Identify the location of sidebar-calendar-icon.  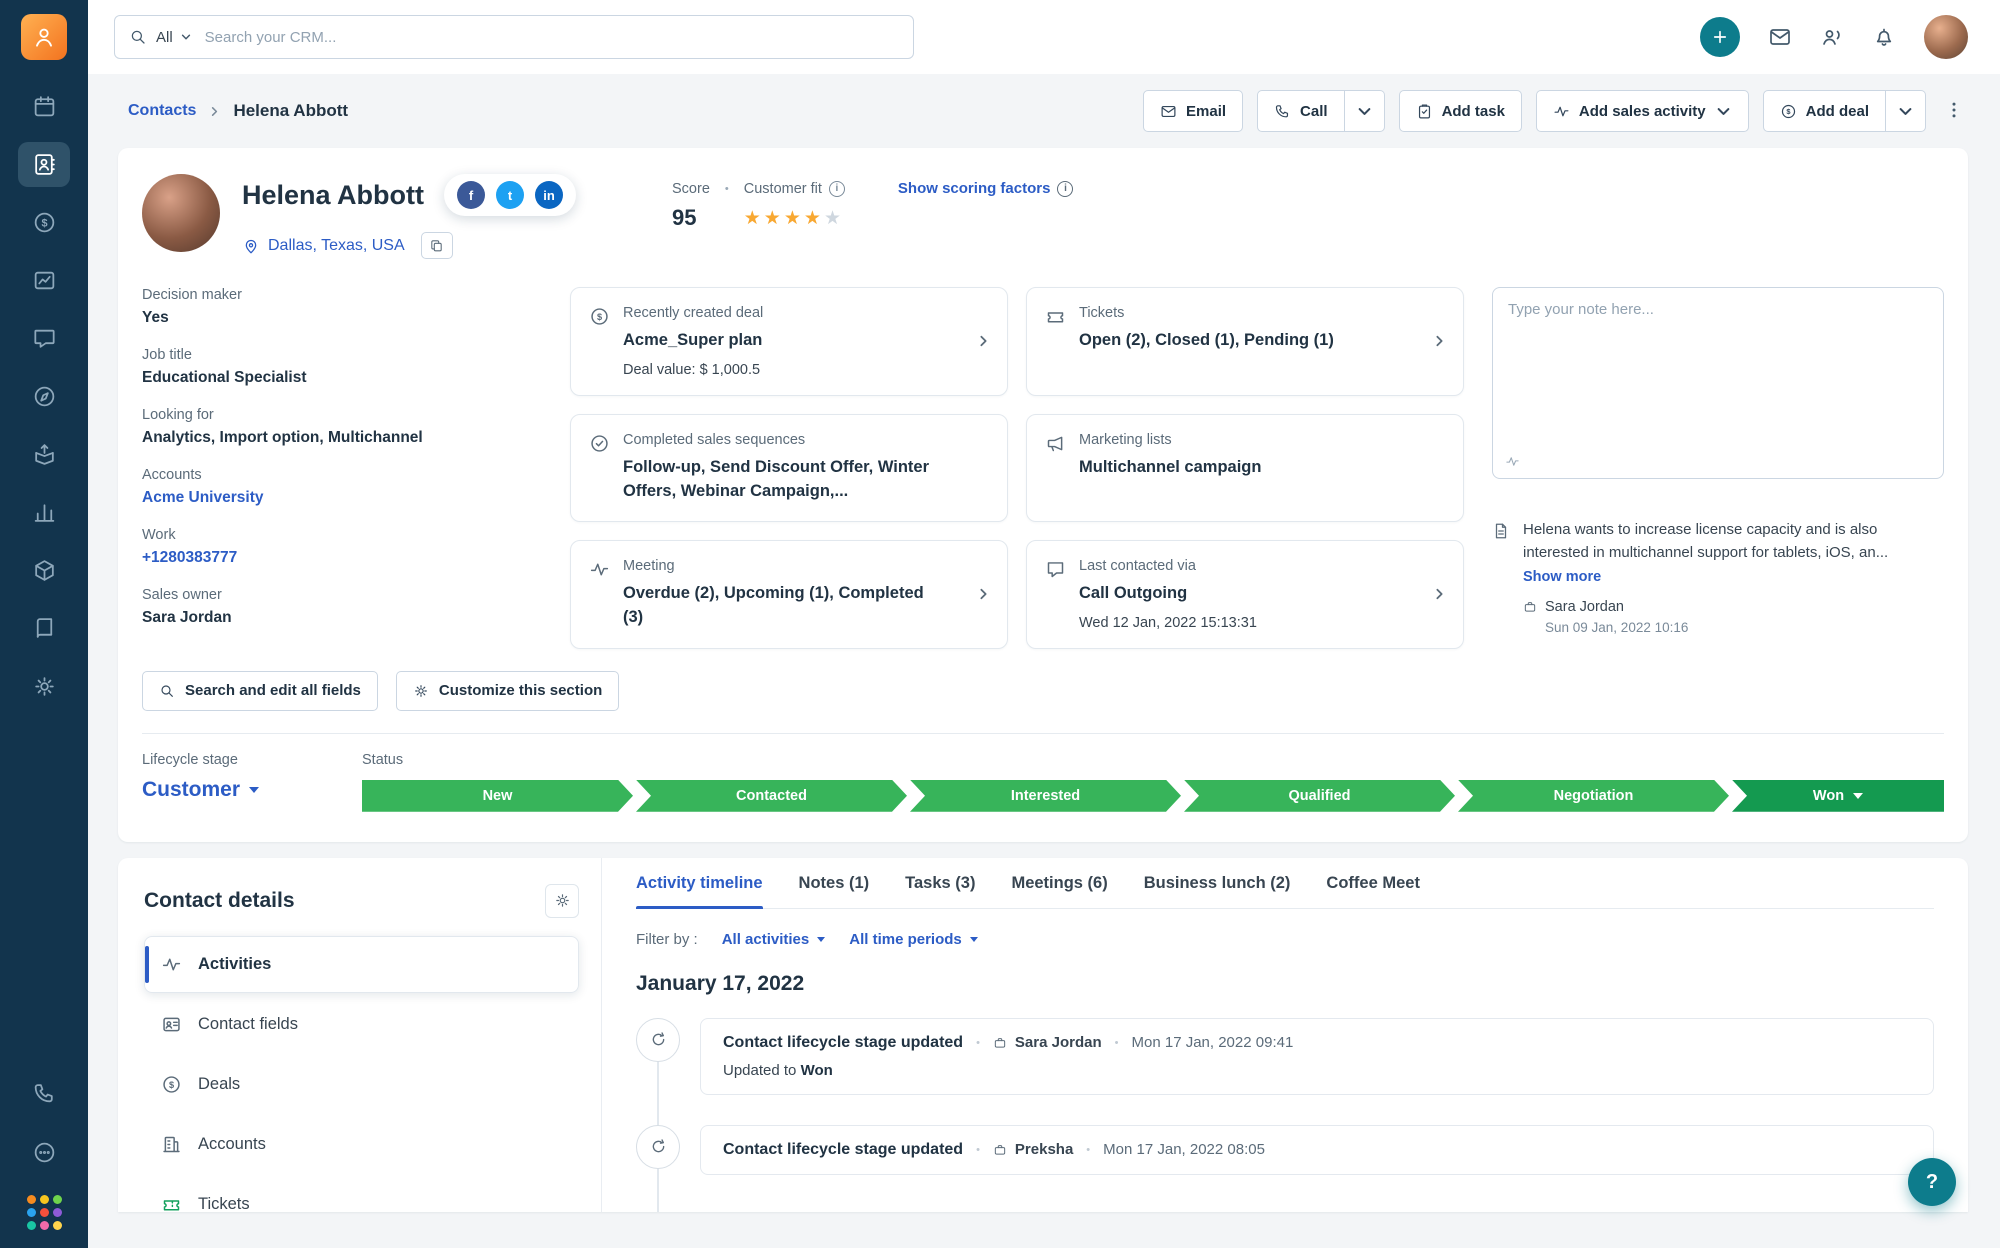
(44, 106).